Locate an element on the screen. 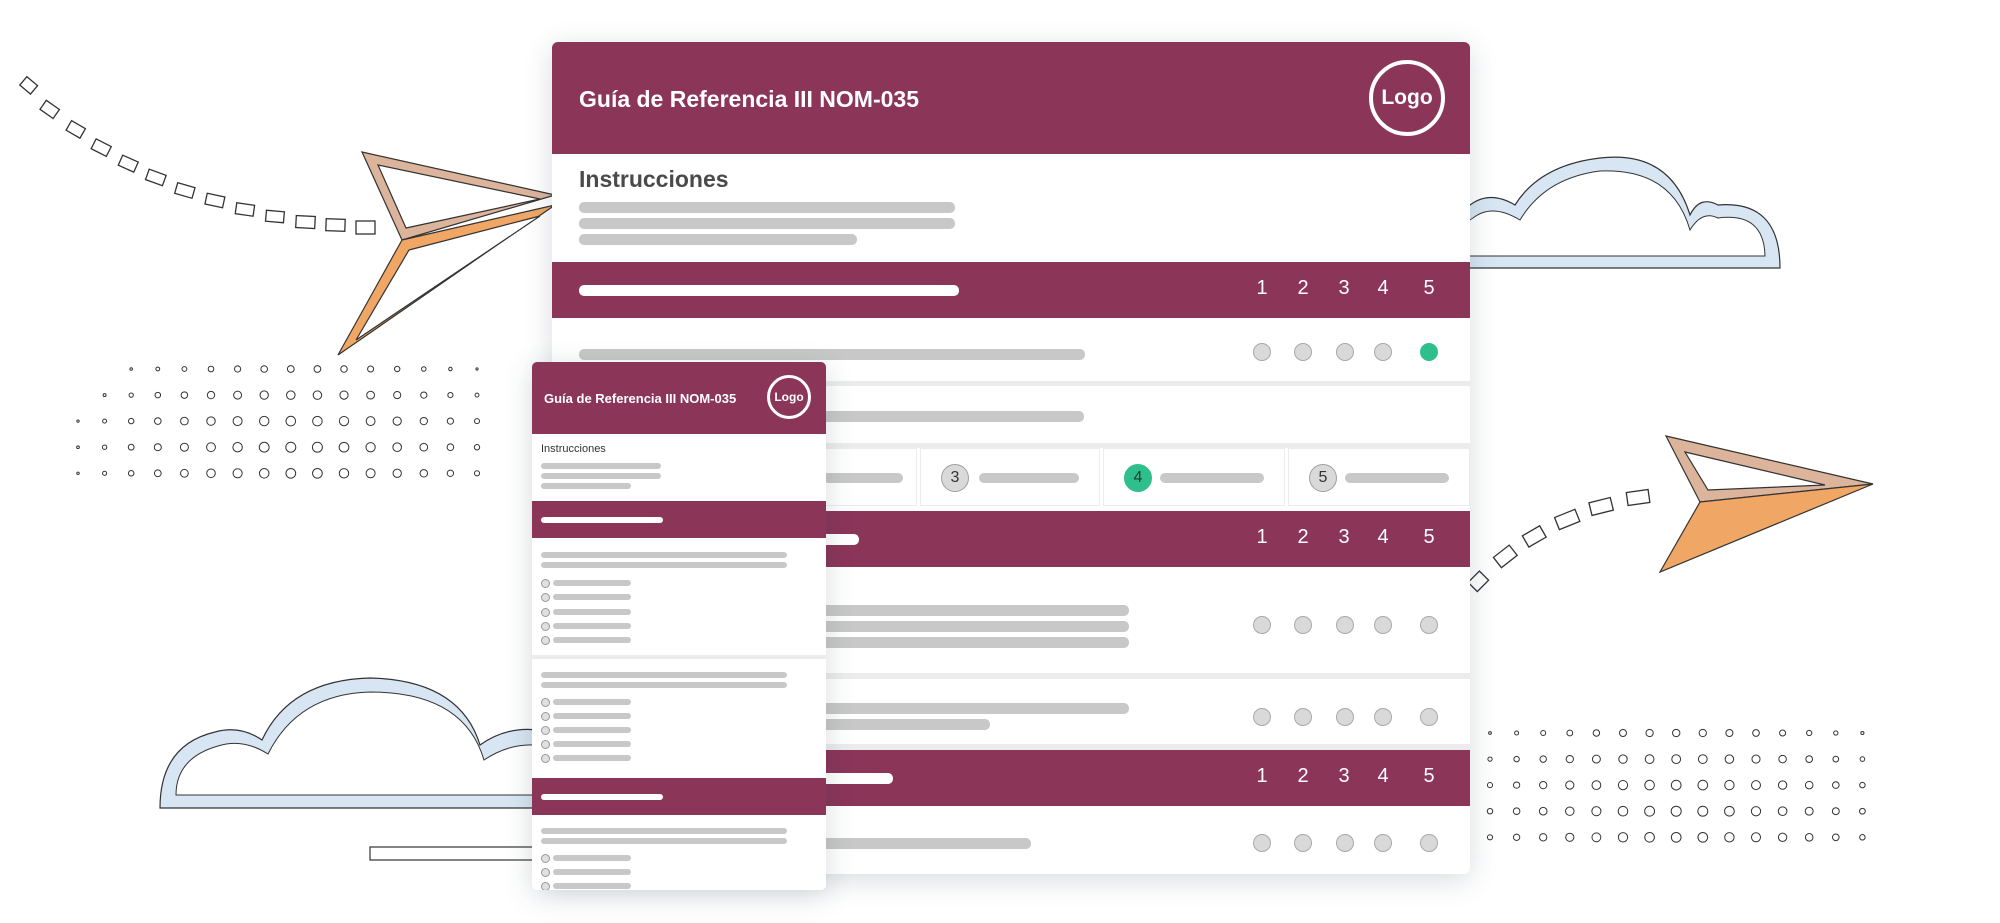  scale-card: 3 is located at coordinates (1010, 477).